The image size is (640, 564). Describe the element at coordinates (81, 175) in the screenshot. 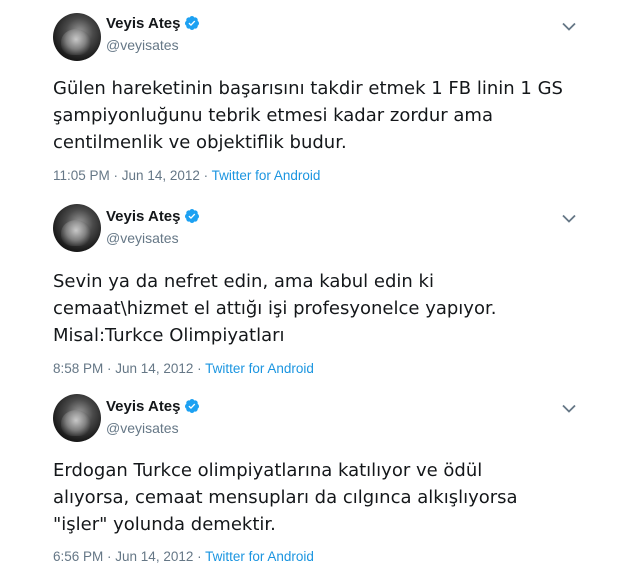

I see `tweet-time: 11:05 PM` at that location.